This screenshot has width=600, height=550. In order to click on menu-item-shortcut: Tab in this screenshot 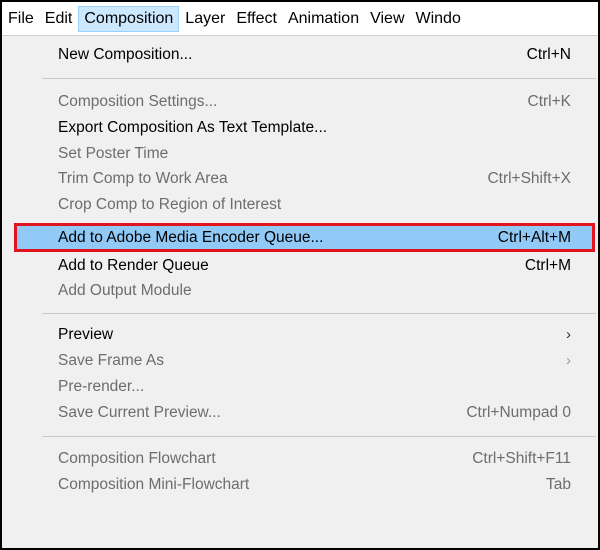, I will do `click(558, 484)`.